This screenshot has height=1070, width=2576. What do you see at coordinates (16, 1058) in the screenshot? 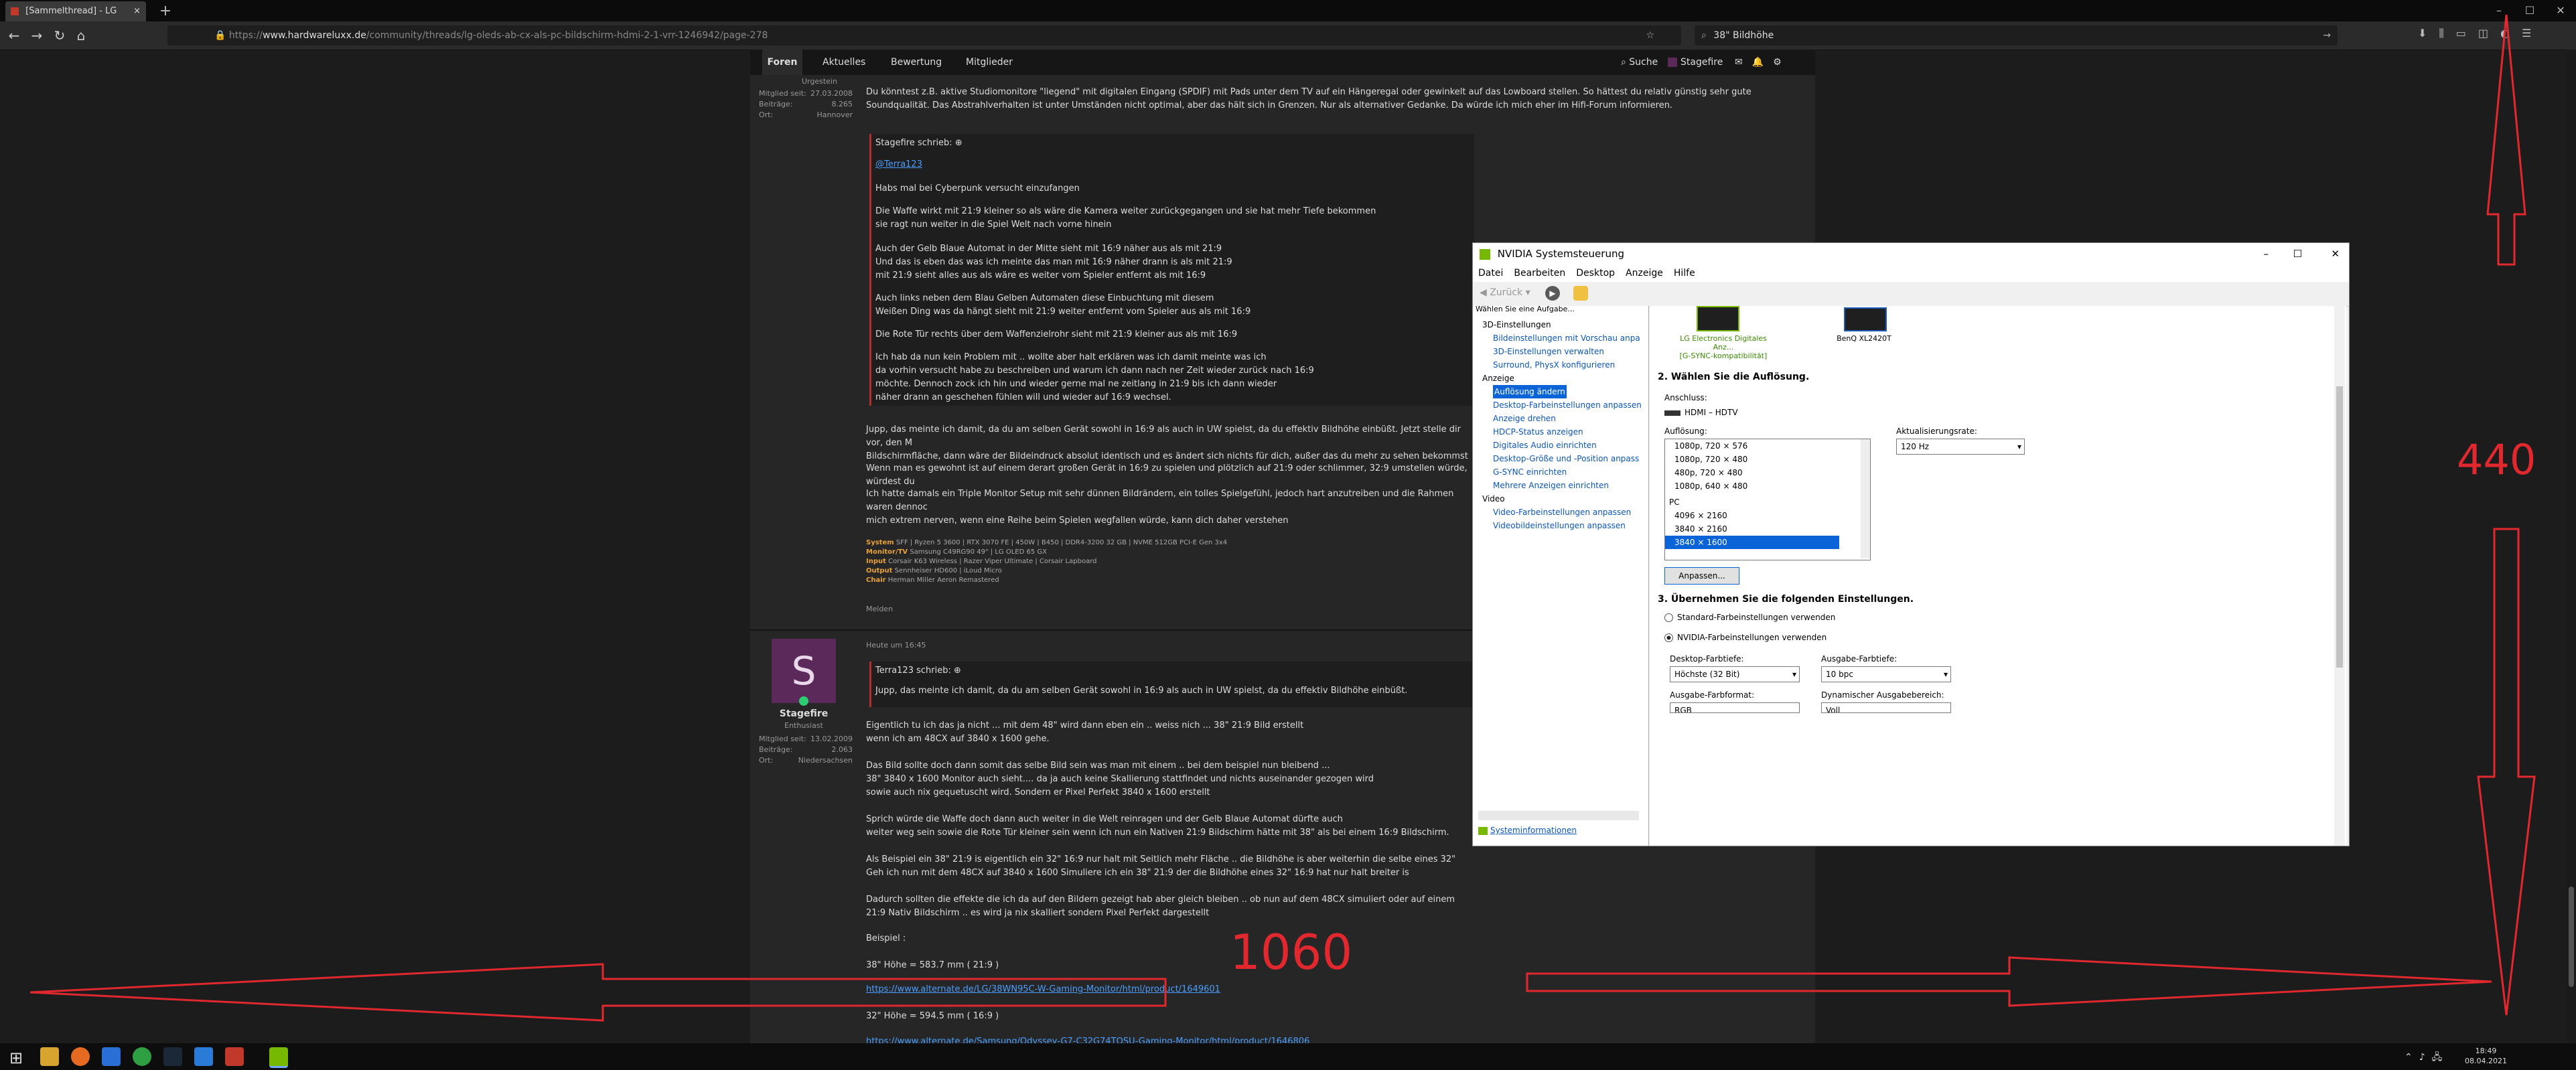
I see `start-icon: ⊞` at bounding box center [16, 1058].